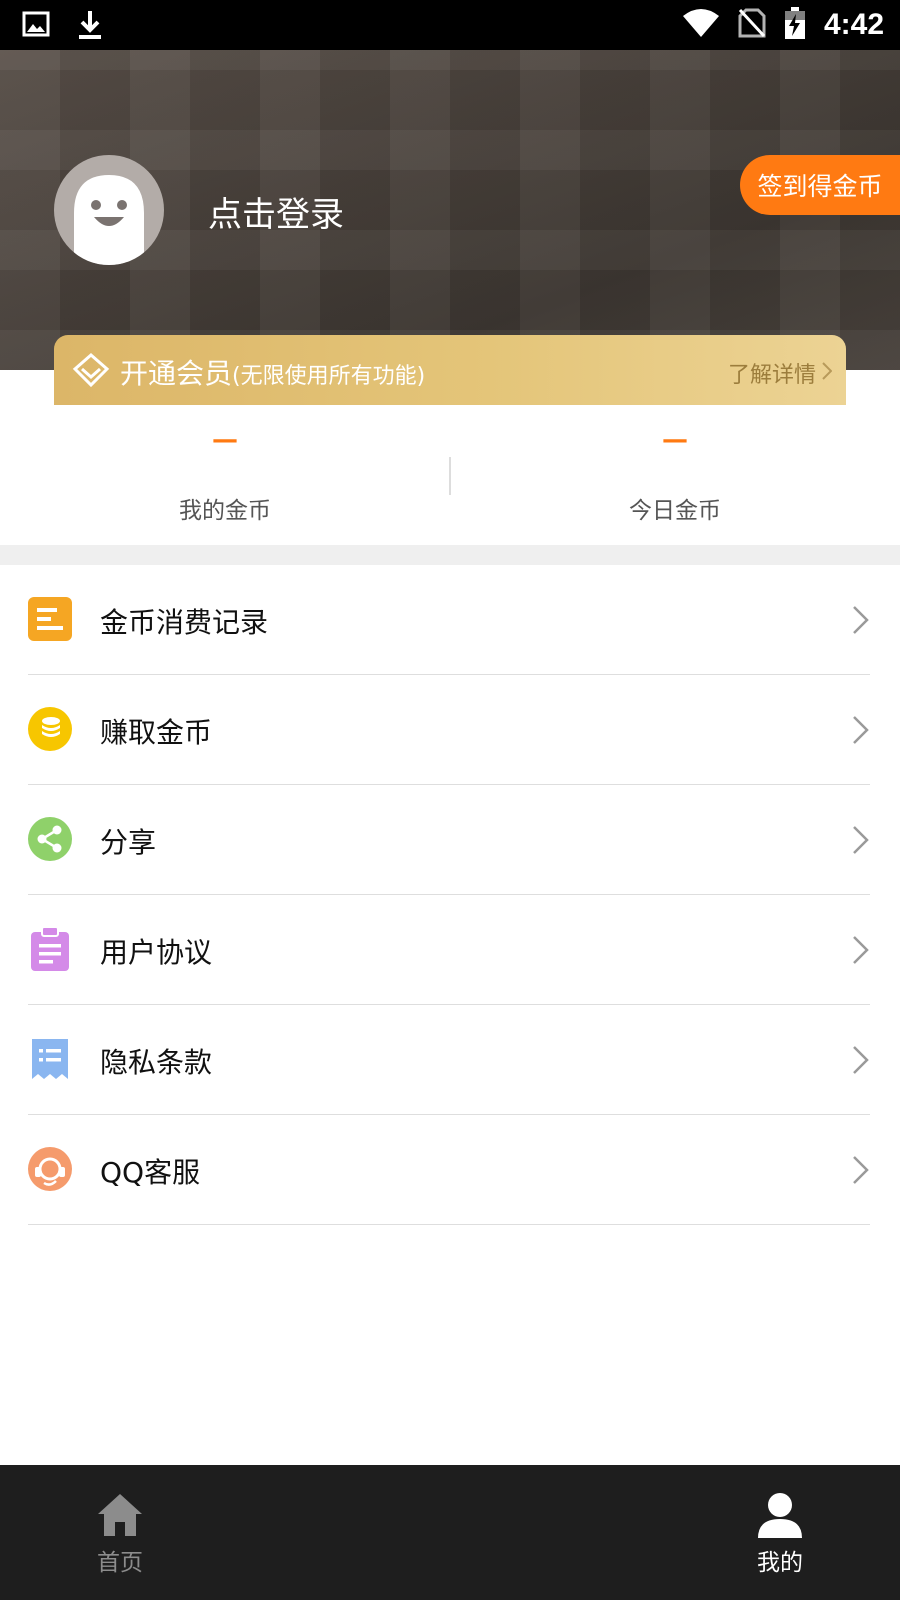 Image resolution: width=900 pixels, height=1600 pixels. What do you see at coordinates (109, 210) in the screenshot?
I see `avatar` at bounding box center [109, 210].